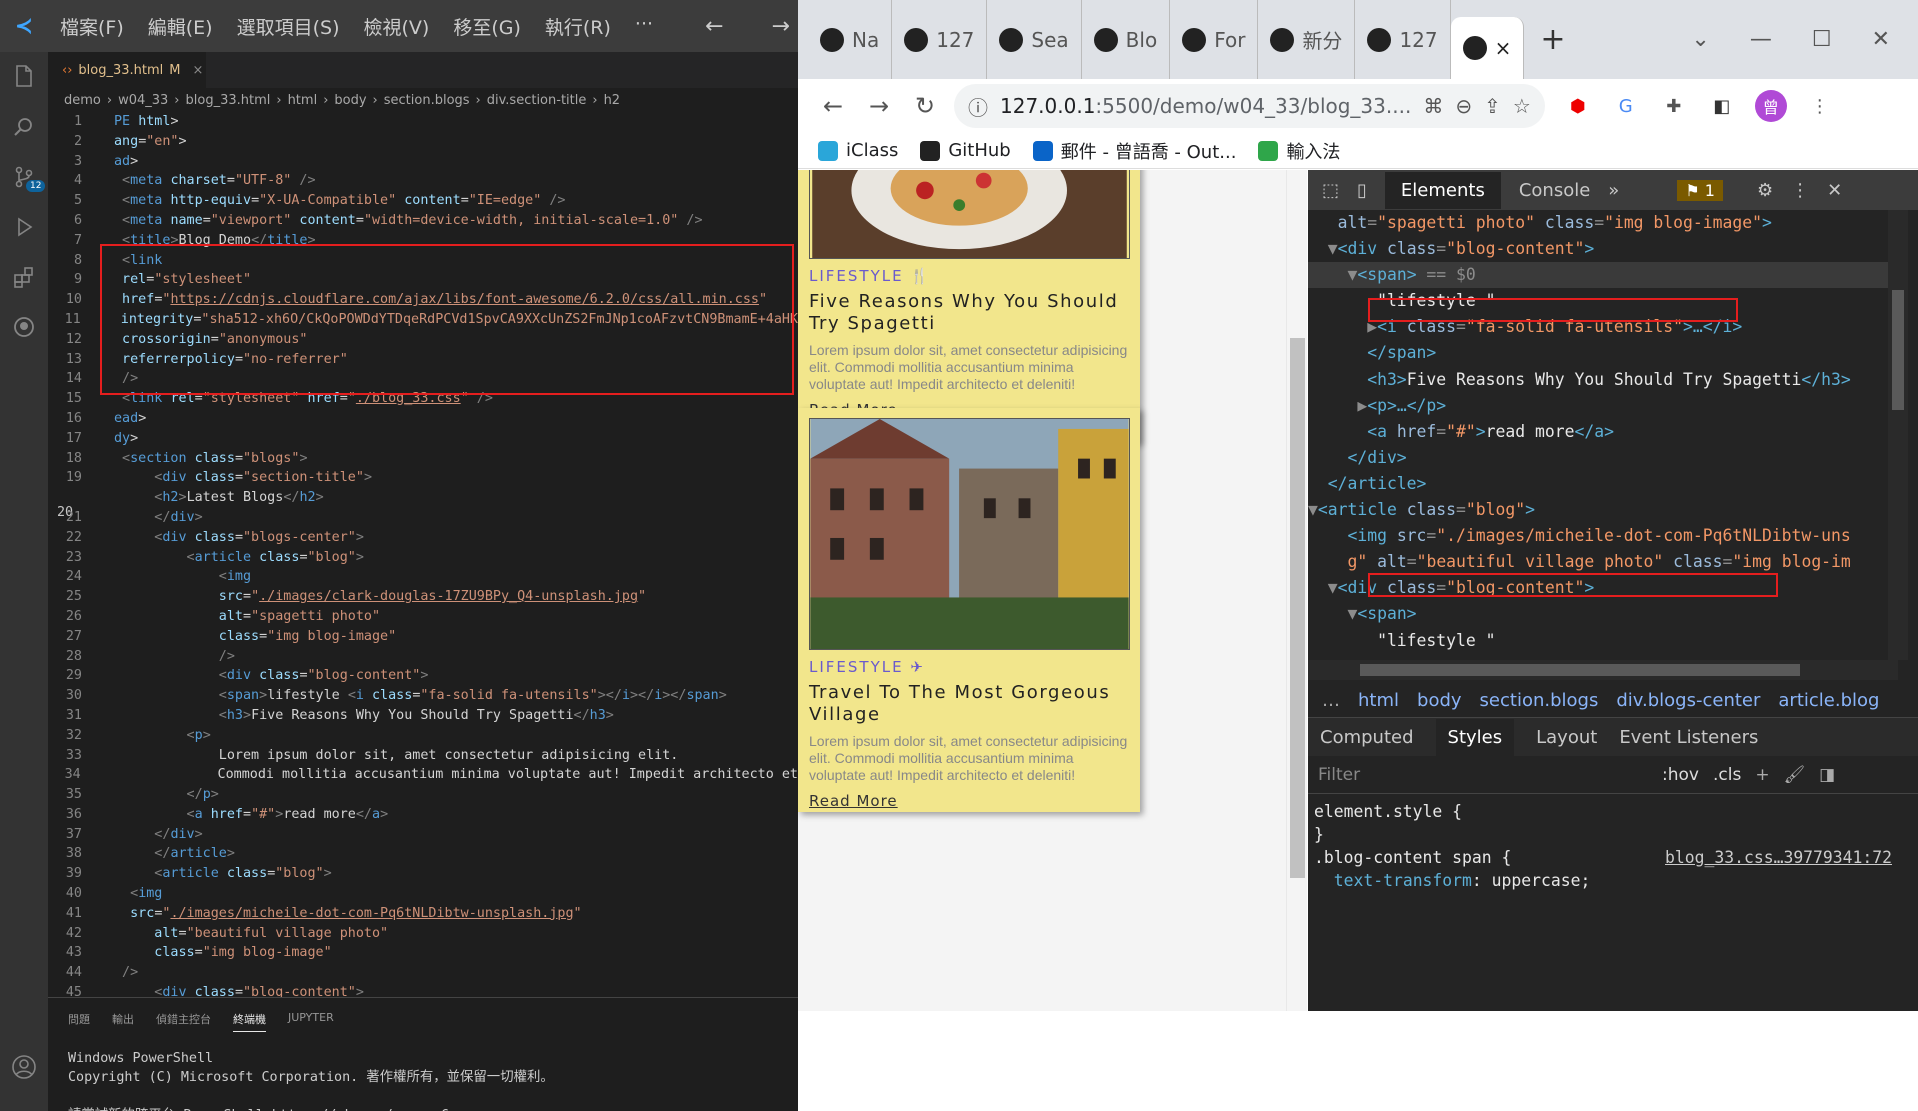 The image size is (1918, 1111). What do you see at coordinates (249, 1021) in the screenshot?
I see `panel-tab: 終端機` at bounding box center [249, 1021].